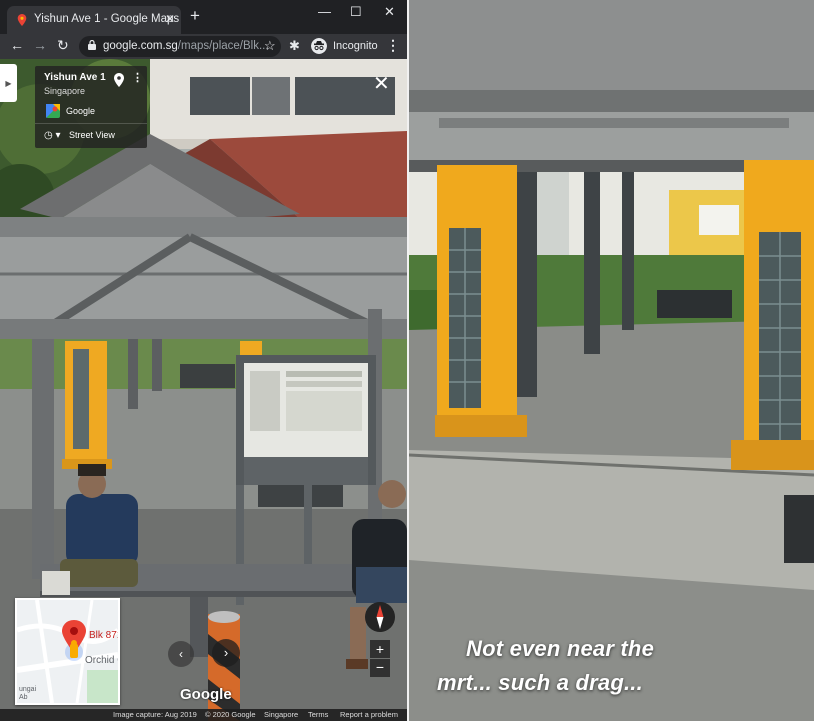  Describe the element at coordinates (91, 123) in the screenshot. I see `card-divider` at that location.